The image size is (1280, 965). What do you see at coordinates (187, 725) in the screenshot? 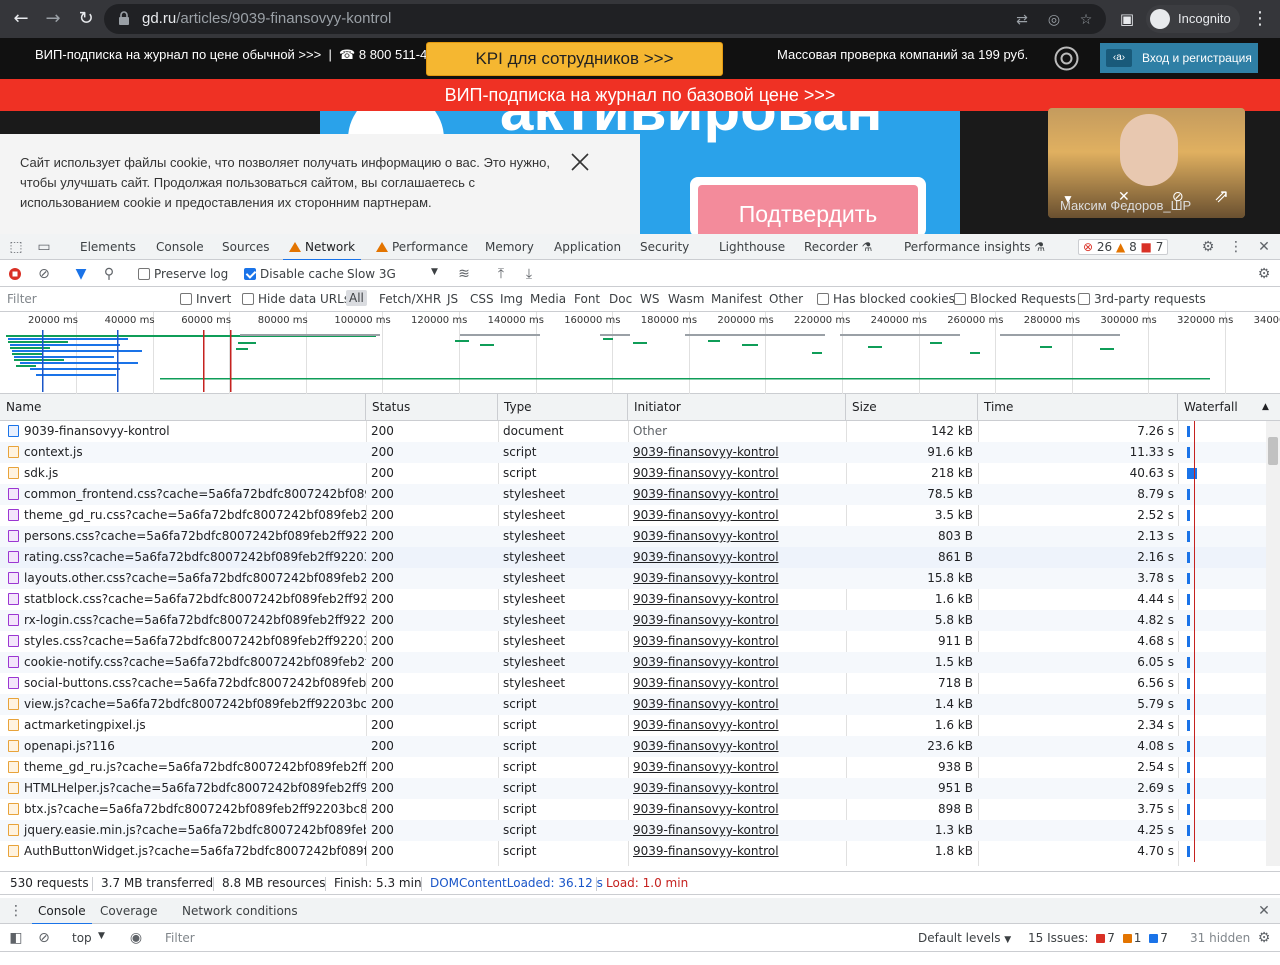
I see `request-name: actmarketingpixel.js` at bounding box center [187, 725].